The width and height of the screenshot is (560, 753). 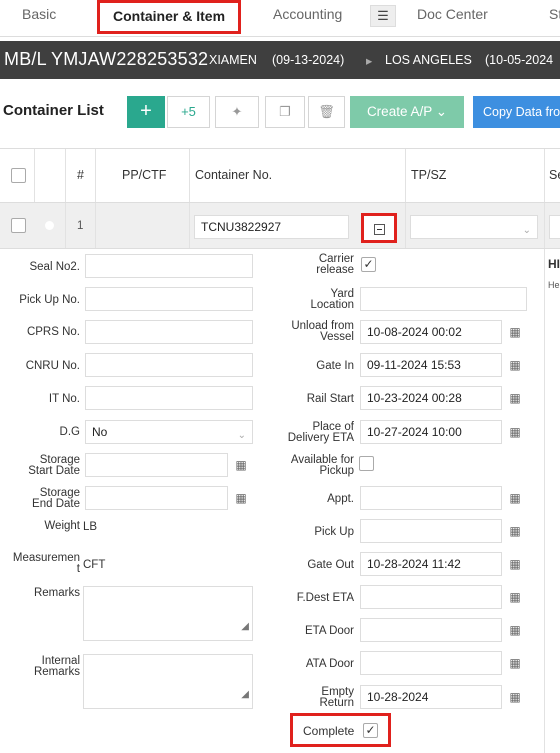 I want to click on carrier-release-label-2: release, so click(x=335, y=270).